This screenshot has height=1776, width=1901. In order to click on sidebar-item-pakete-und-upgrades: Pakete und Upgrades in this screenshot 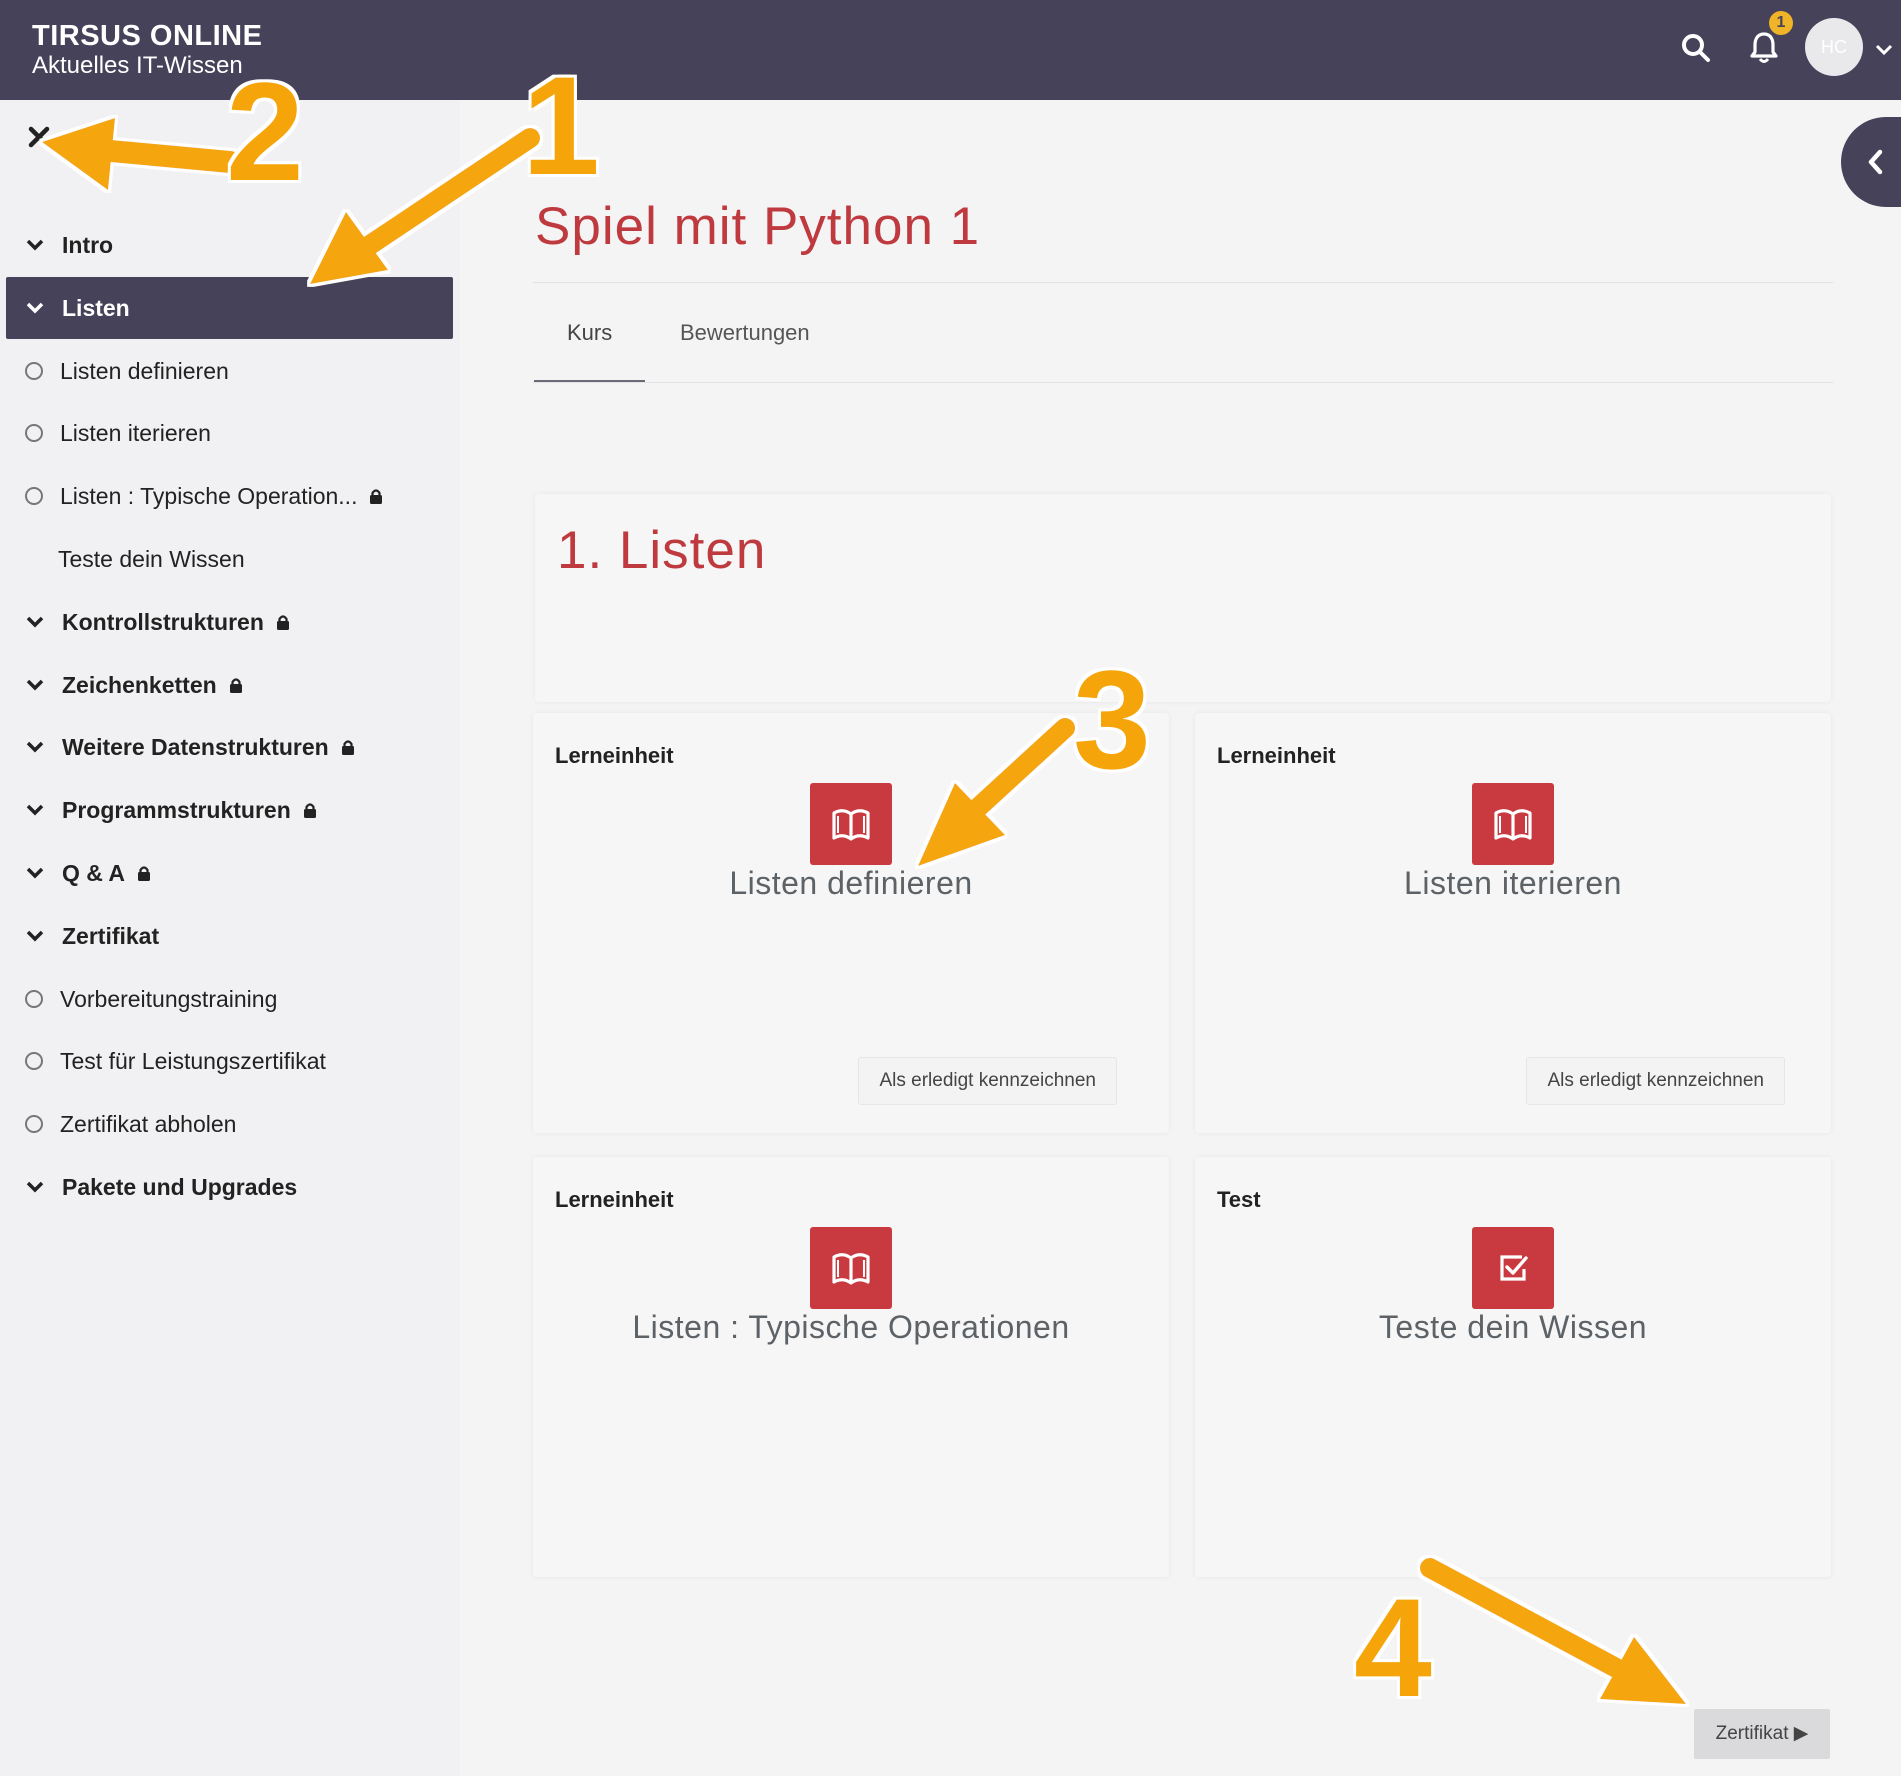, I will do `click(229, 1187)`.